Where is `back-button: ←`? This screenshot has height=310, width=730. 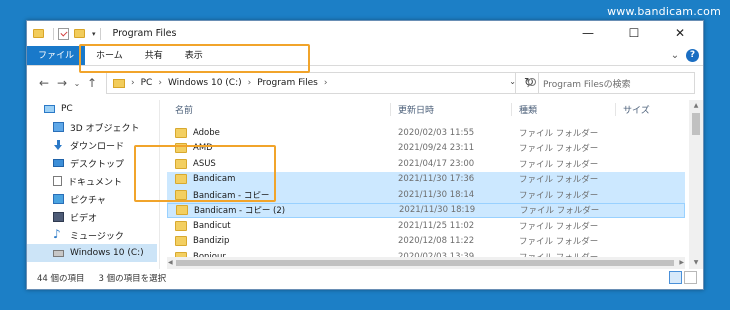 back-button: ← is located at coordinates (44, 83).